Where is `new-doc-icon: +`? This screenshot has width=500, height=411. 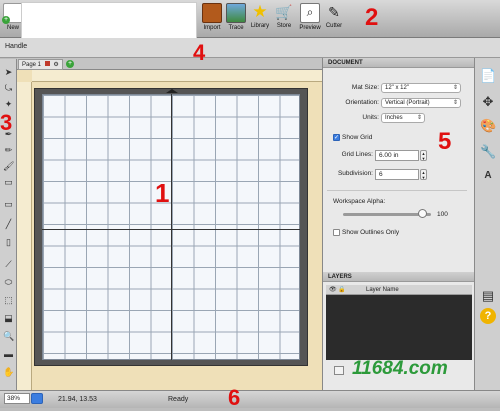
new-doc-icon: + is located at coordinates (12, 13).